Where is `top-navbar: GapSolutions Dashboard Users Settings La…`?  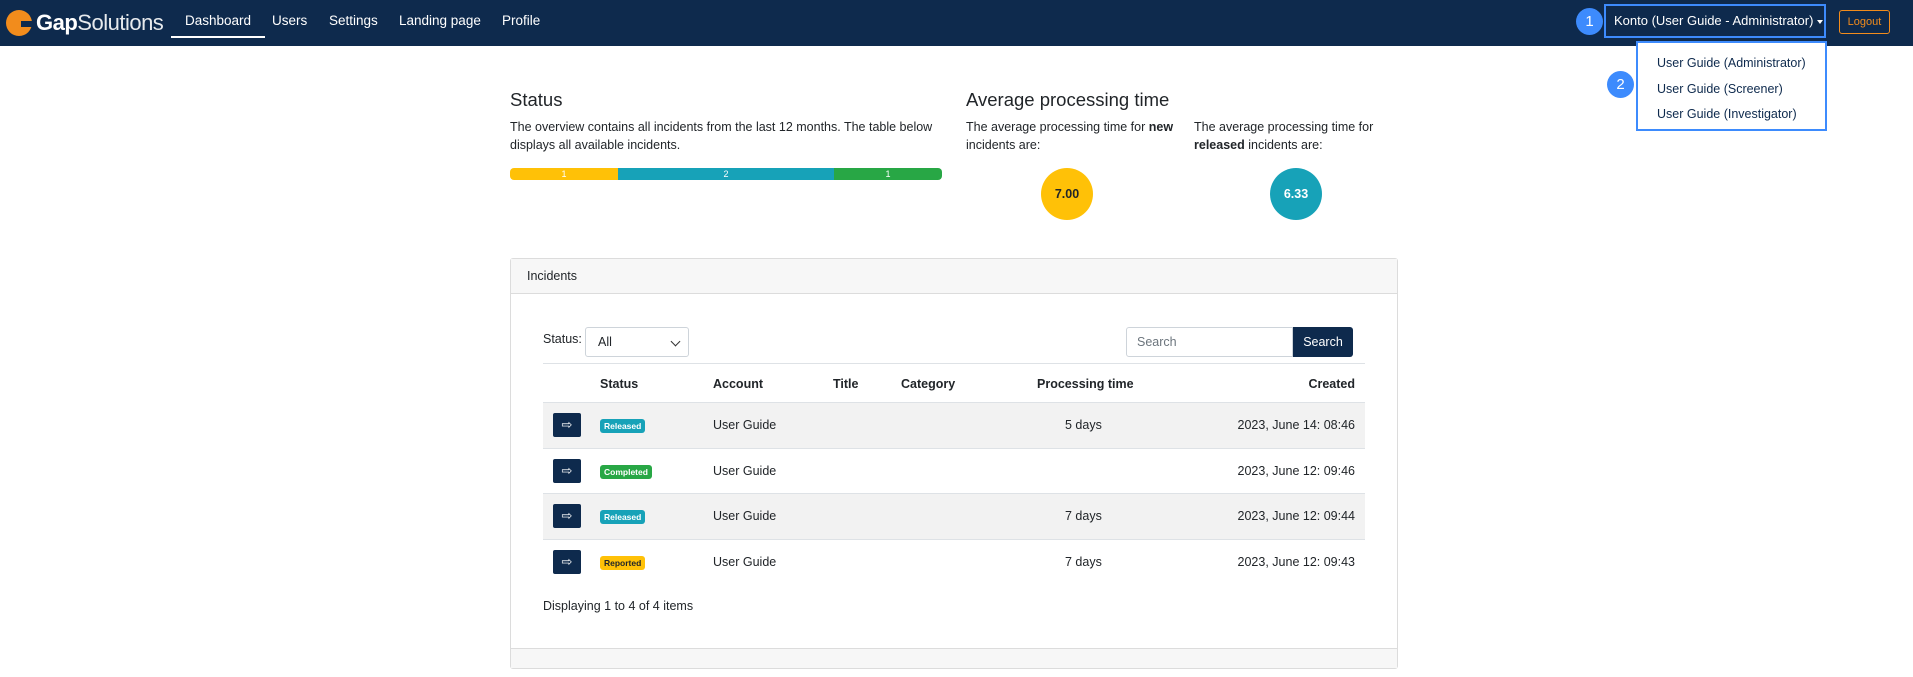
top-navbar: GapSolutions Dashboard Users Settings La… is located at coordinates (956, 23).